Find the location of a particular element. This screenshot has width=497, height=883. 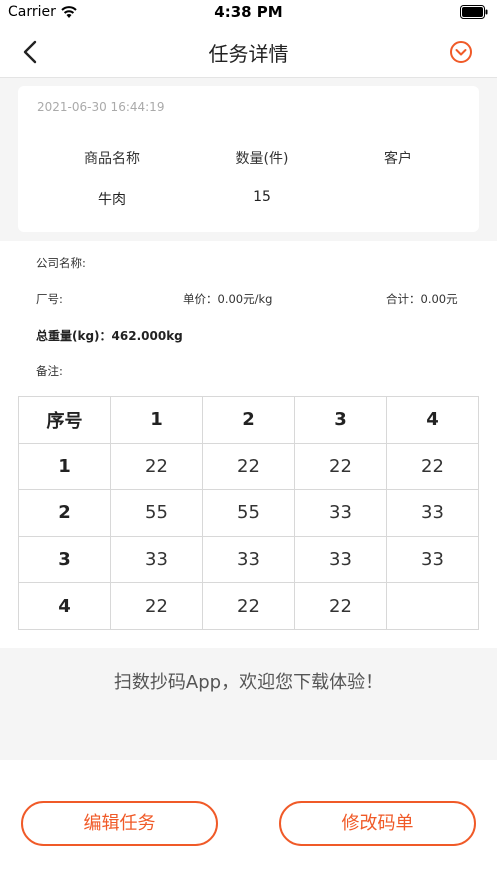

circle-chevron-down-icon is located at coordinates (461, 52).